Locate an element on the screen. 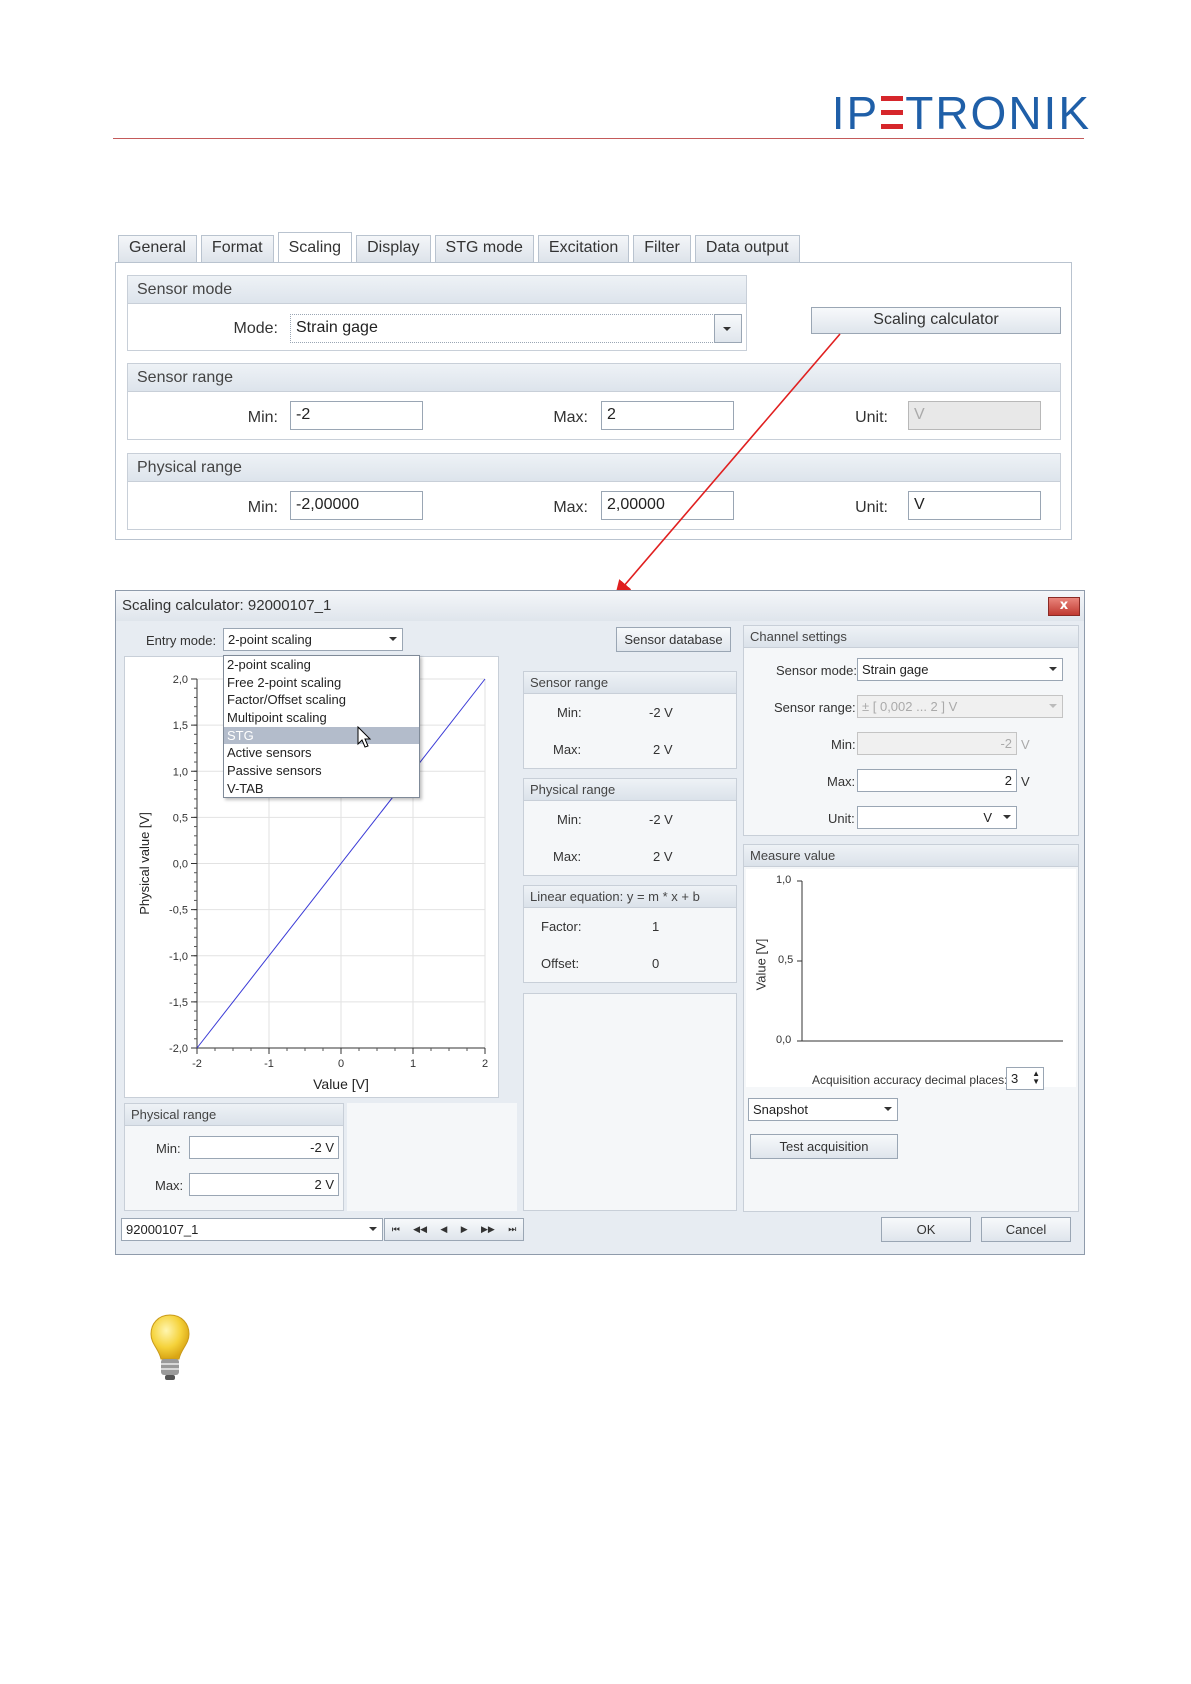 The image size is (1191, 1684). cs-sensor-mode-value: Strain gage is located at coordinates (895, 669).